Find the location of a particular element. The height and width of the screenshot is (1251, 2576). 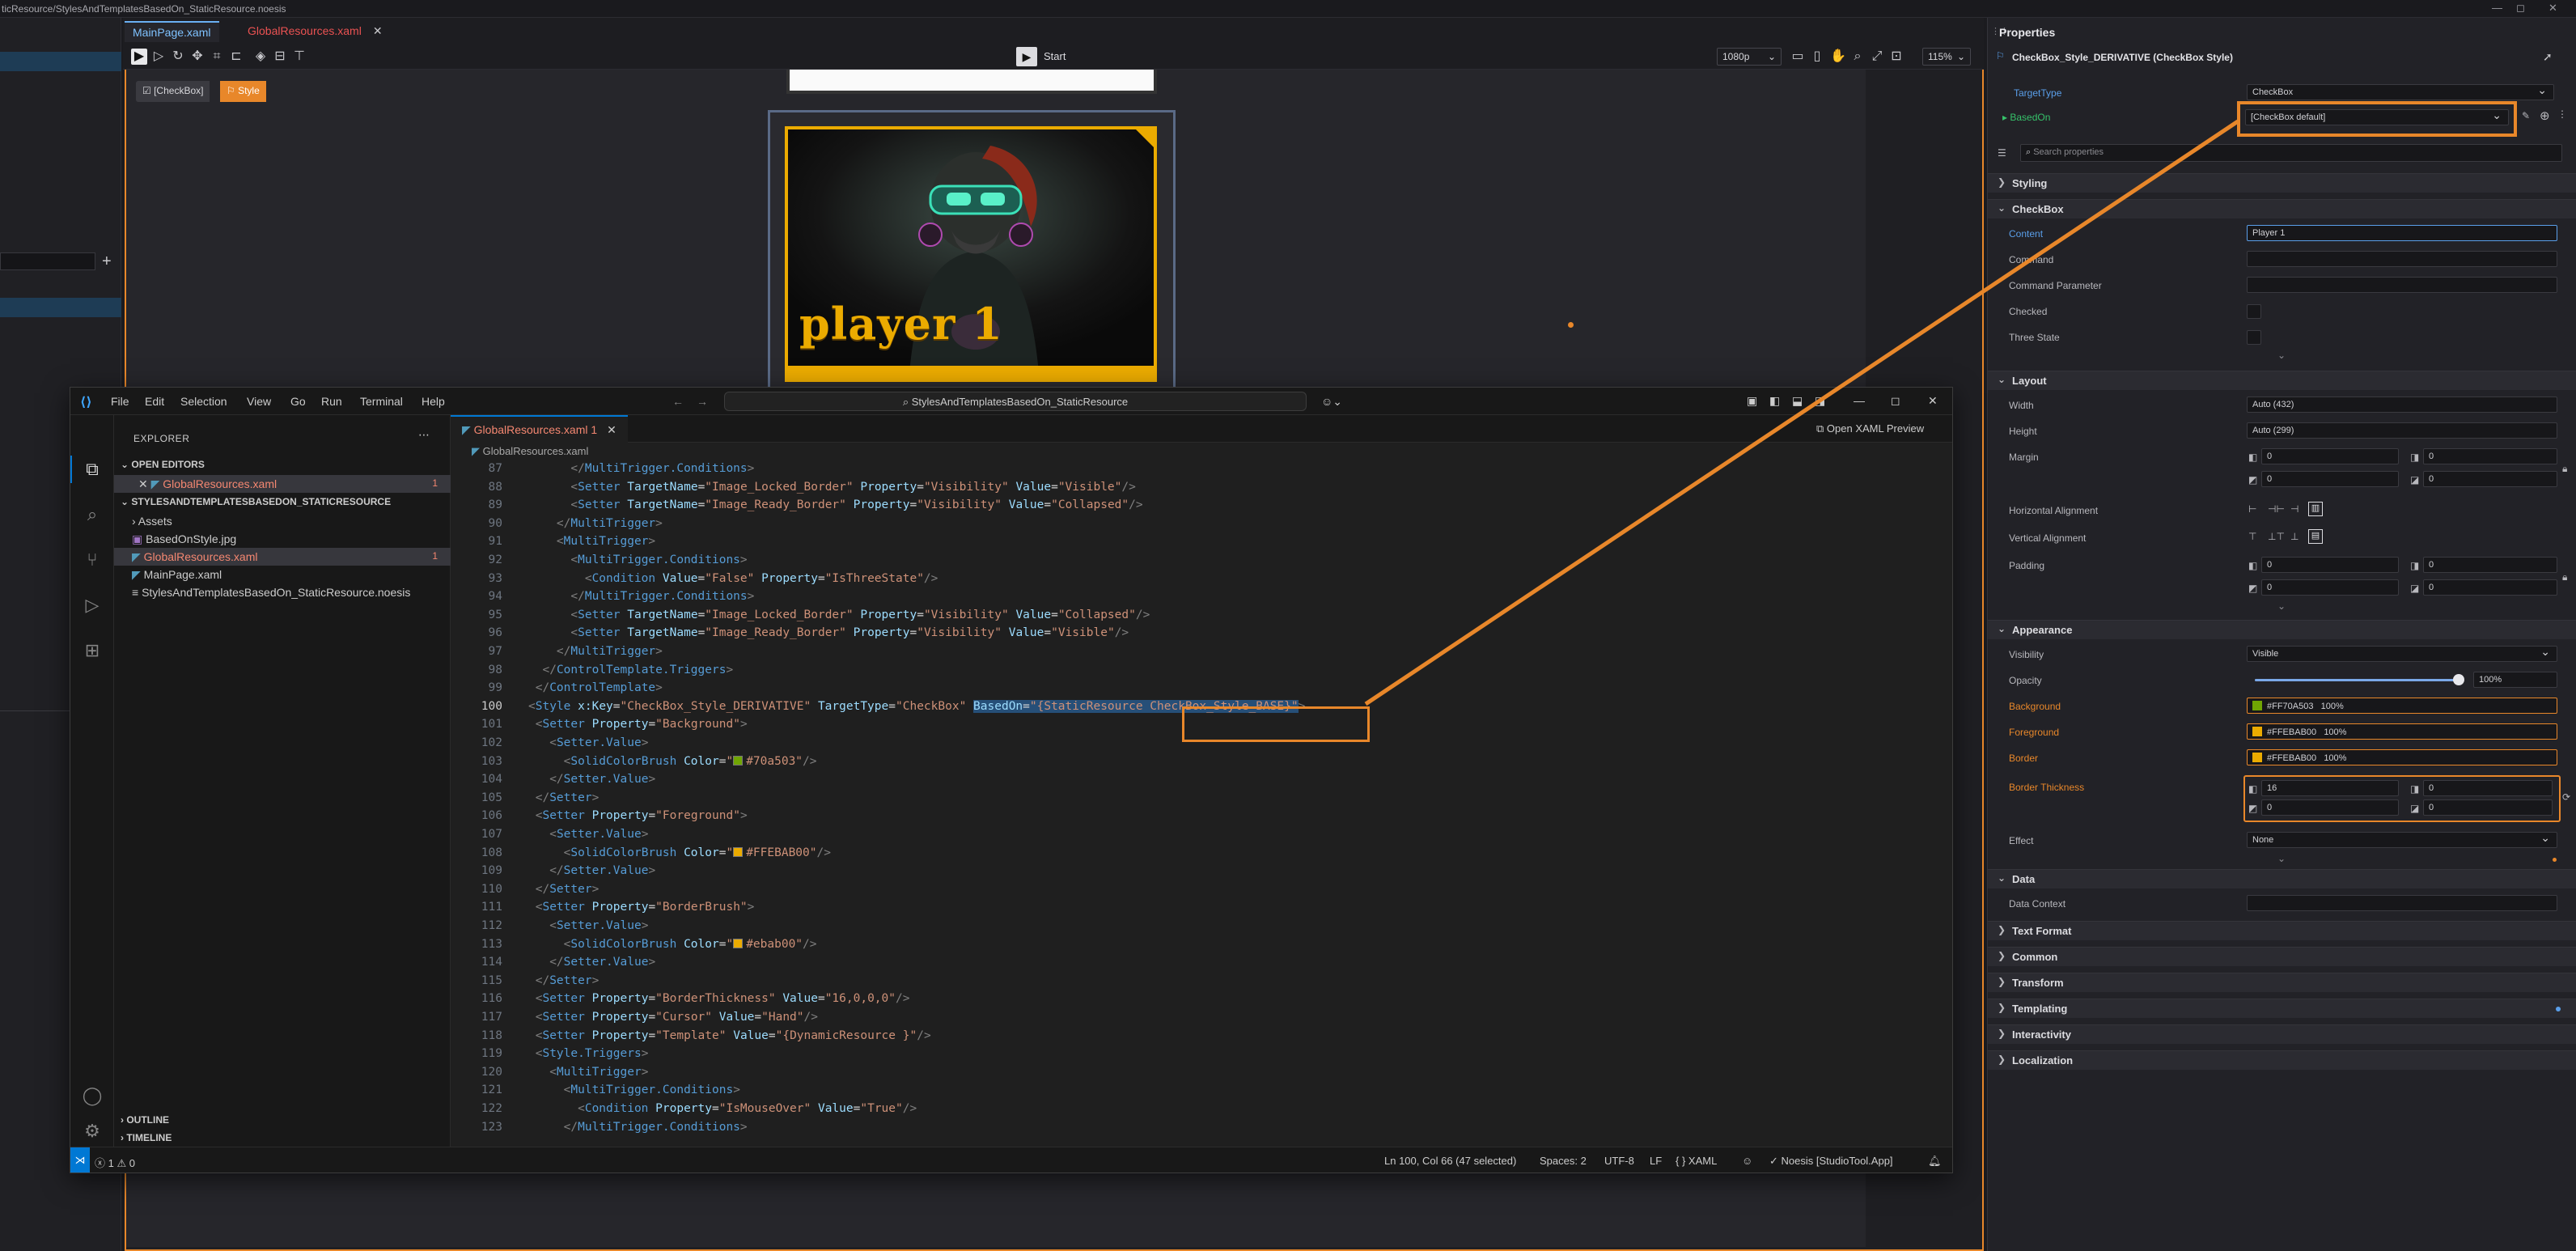

padding-top-input: 0 is located at coordinates (2490, 565).